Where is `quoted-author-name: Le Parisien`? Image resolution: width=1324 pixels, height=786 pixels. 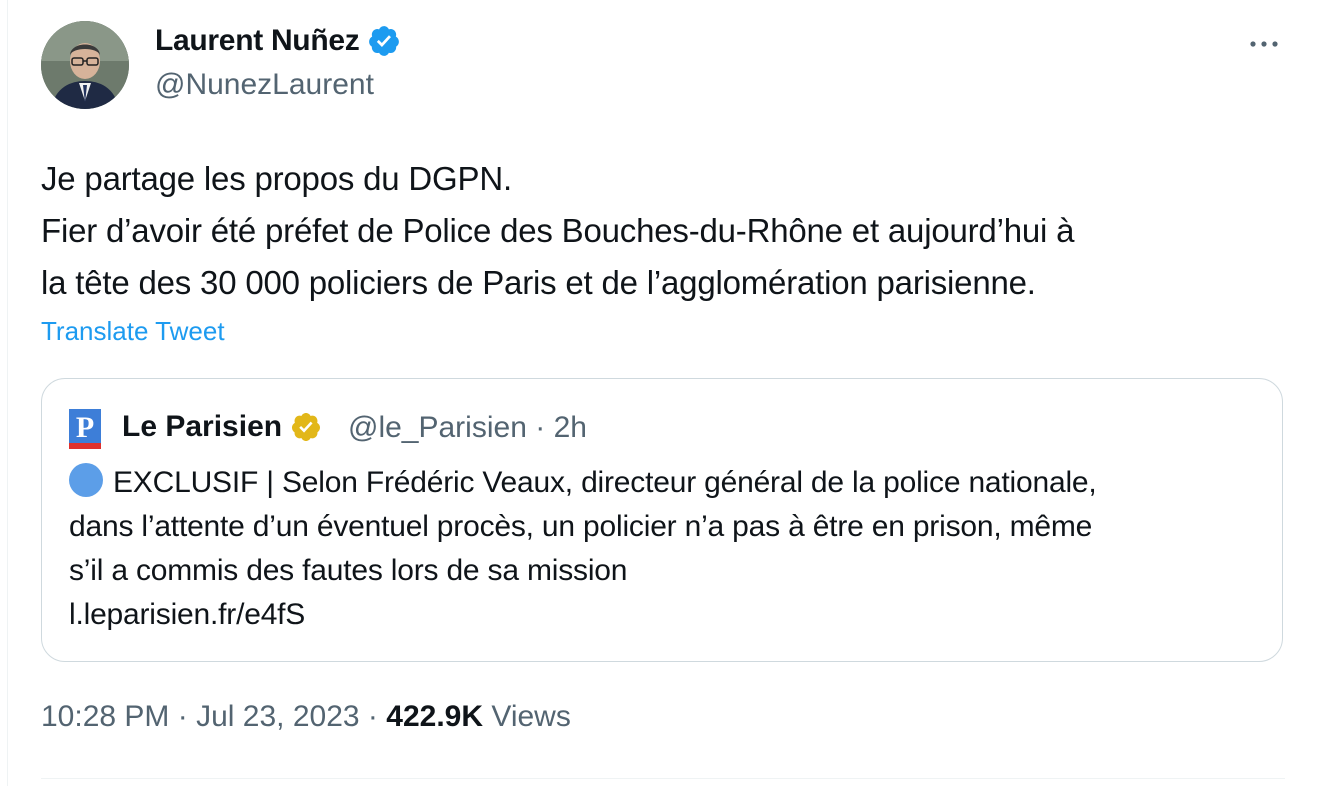 quoted-author-name: Le Parisien is located at coordinates (222, 427).